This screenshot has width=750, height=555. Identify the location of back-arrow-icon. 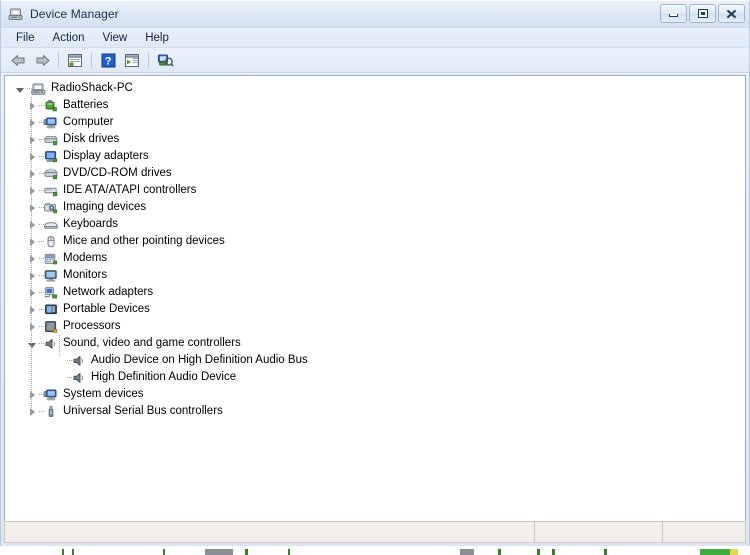
(17, 60).